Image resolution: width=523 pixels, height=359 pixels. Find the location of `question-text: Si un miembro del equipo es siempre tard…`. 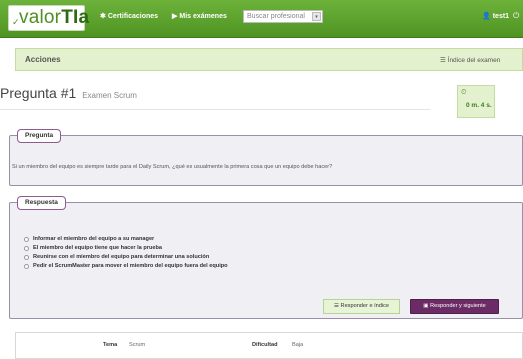

question-text: Si un miembro del equipo es siempre tard… is located at coordinates (172, 167).